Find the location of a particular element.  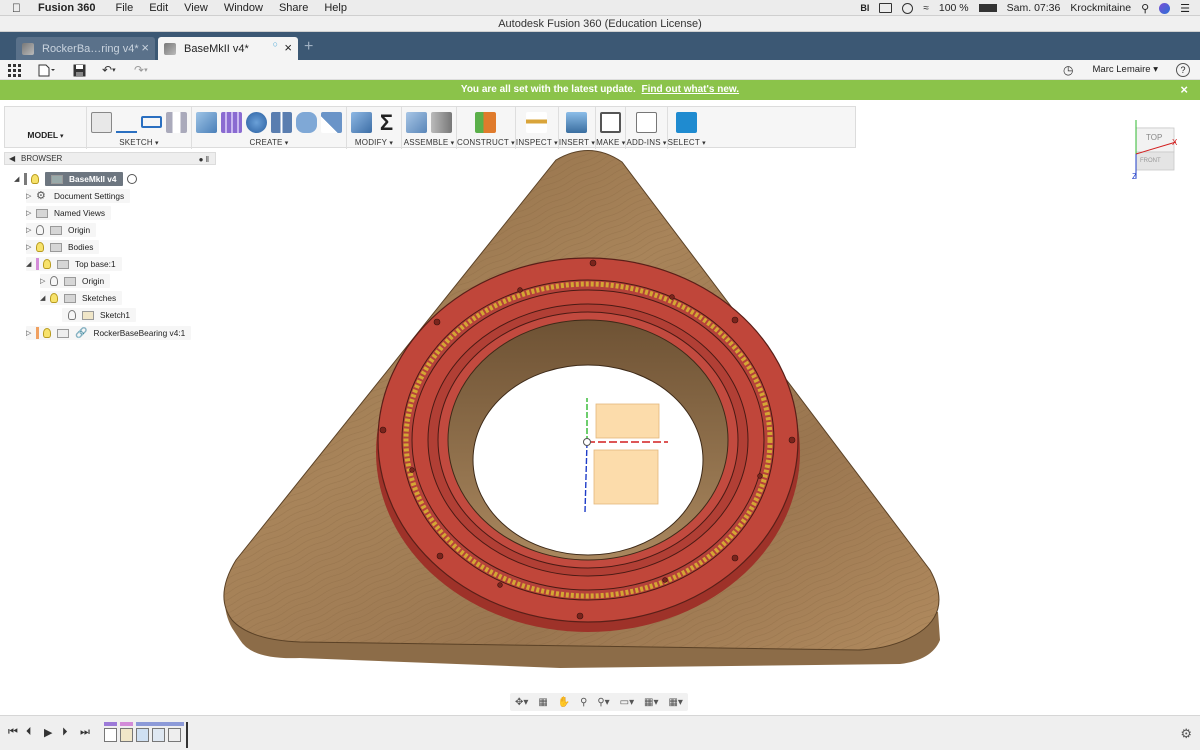

tab-rockerbearing: RockerBa…ring v4* × is located at coordinates (85, 48).